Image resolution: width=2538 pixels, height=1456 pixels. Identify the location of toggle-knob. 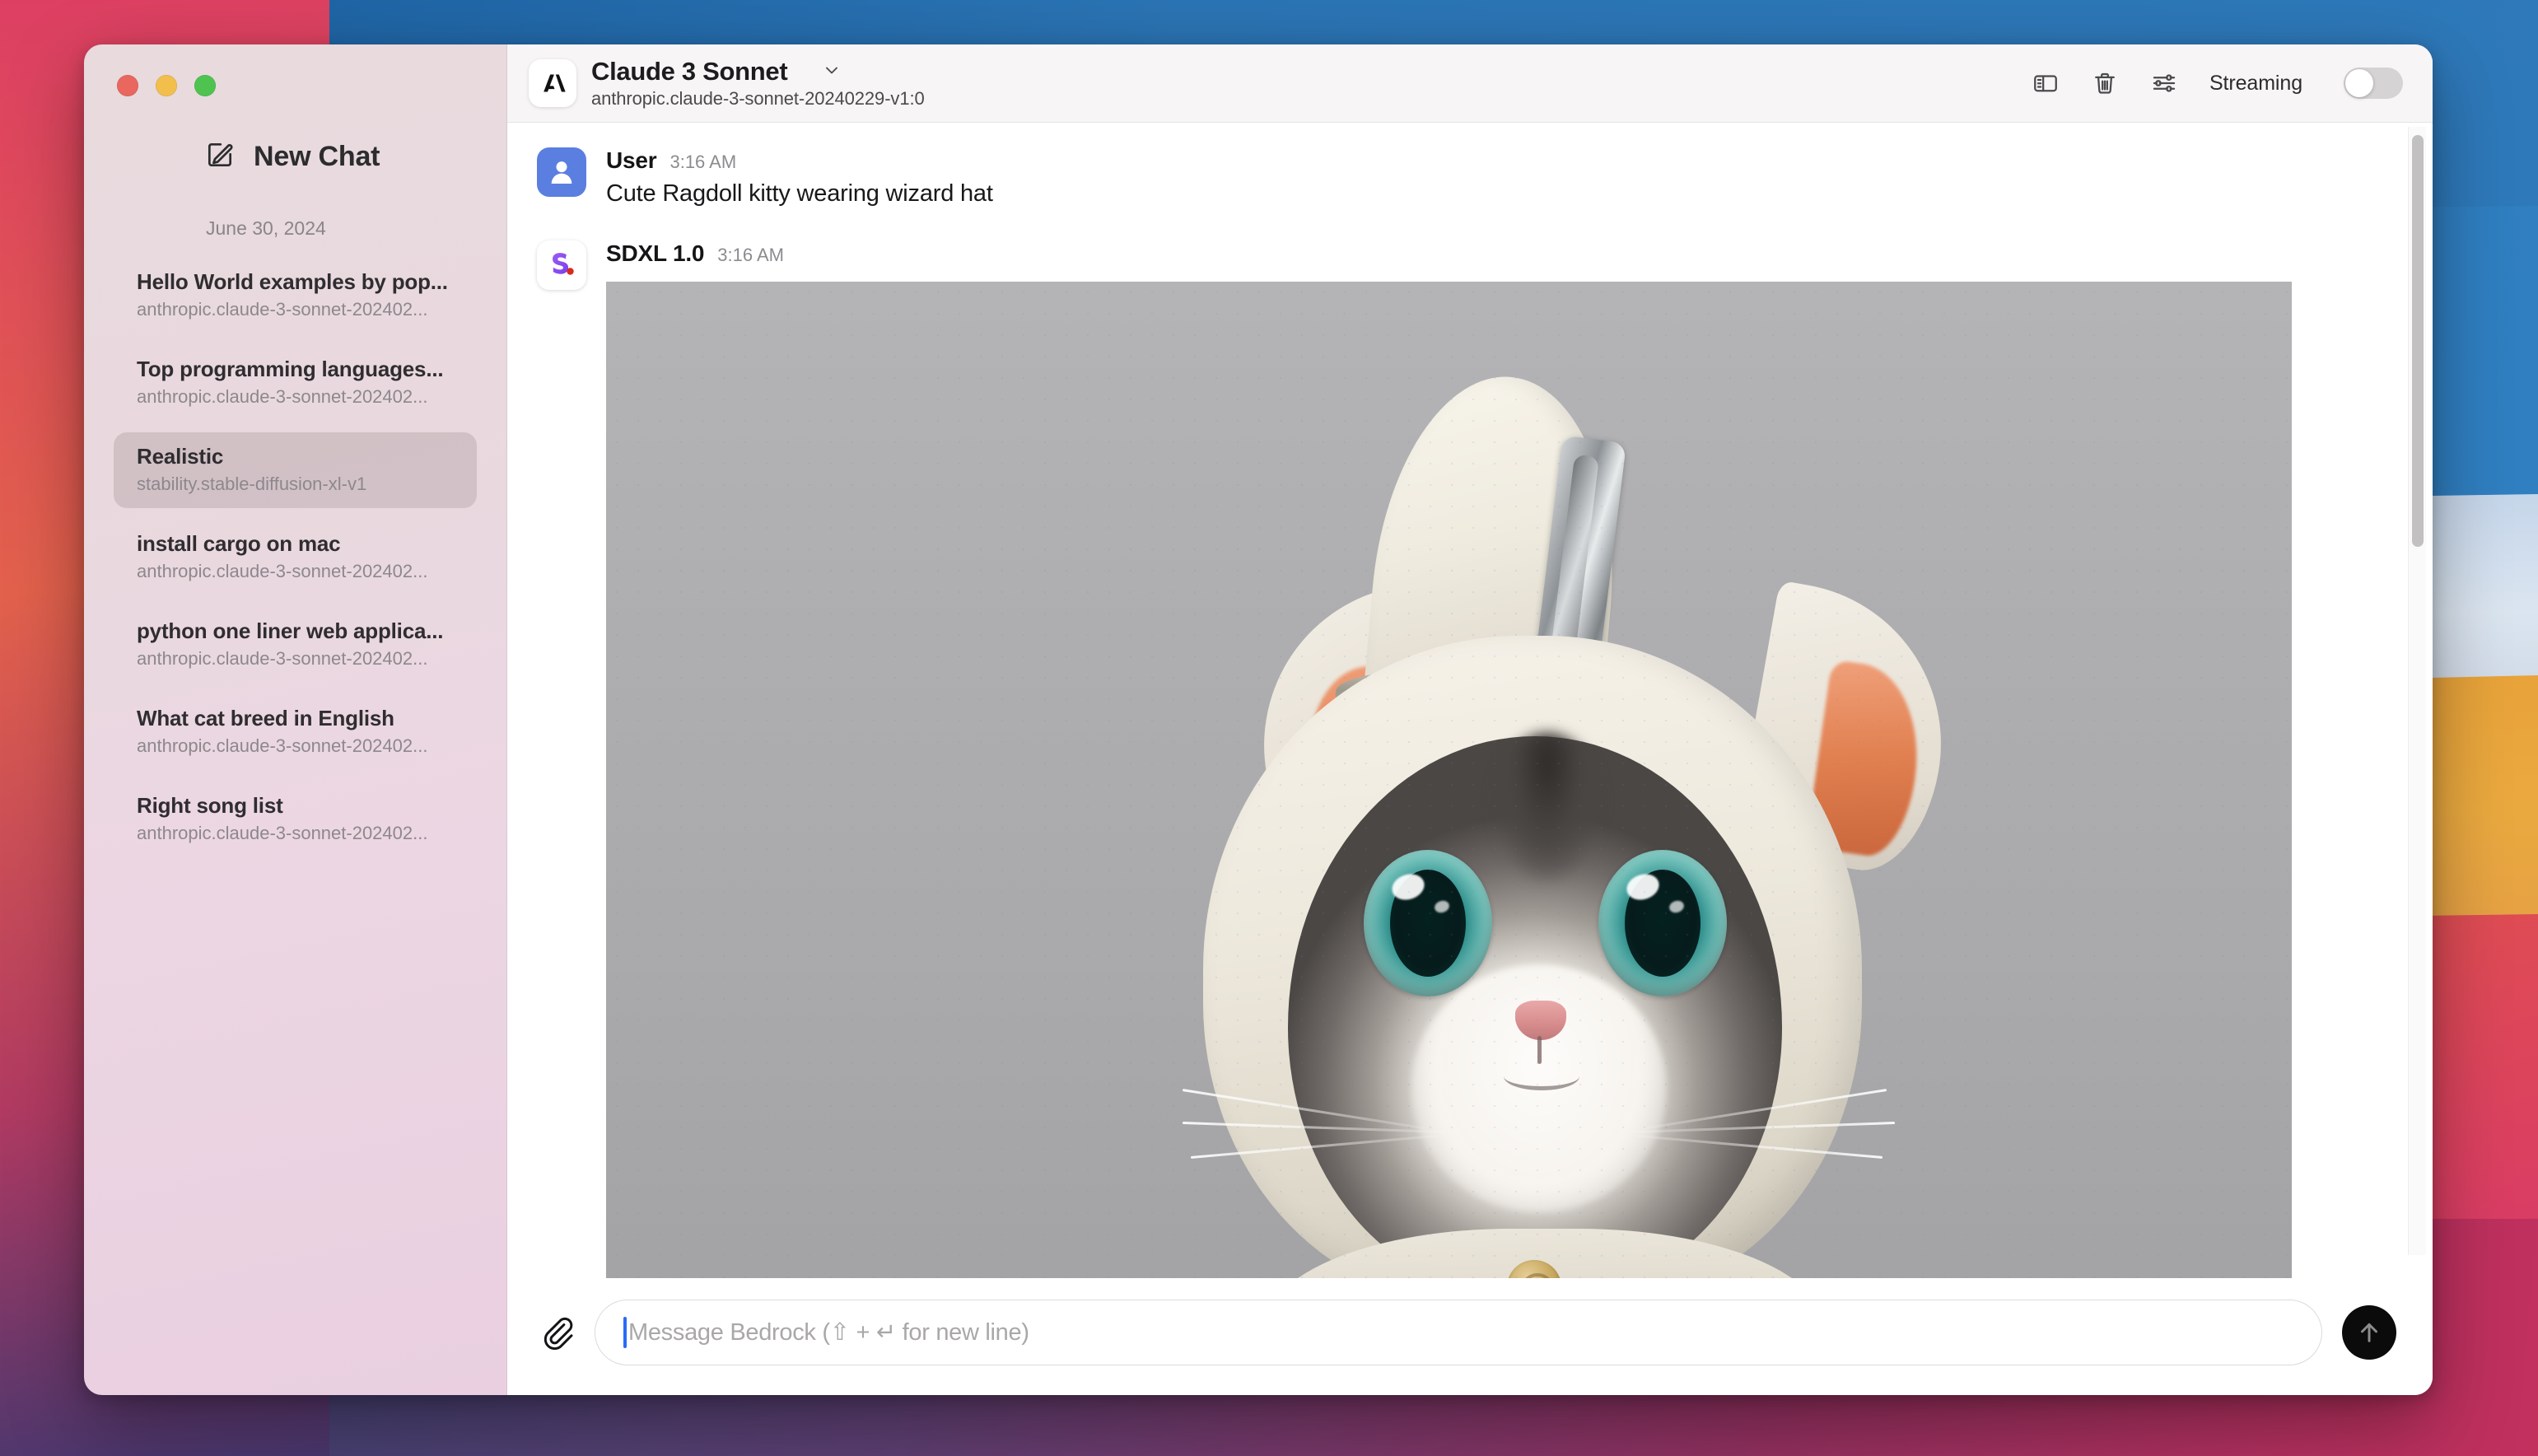
(2359, 83).